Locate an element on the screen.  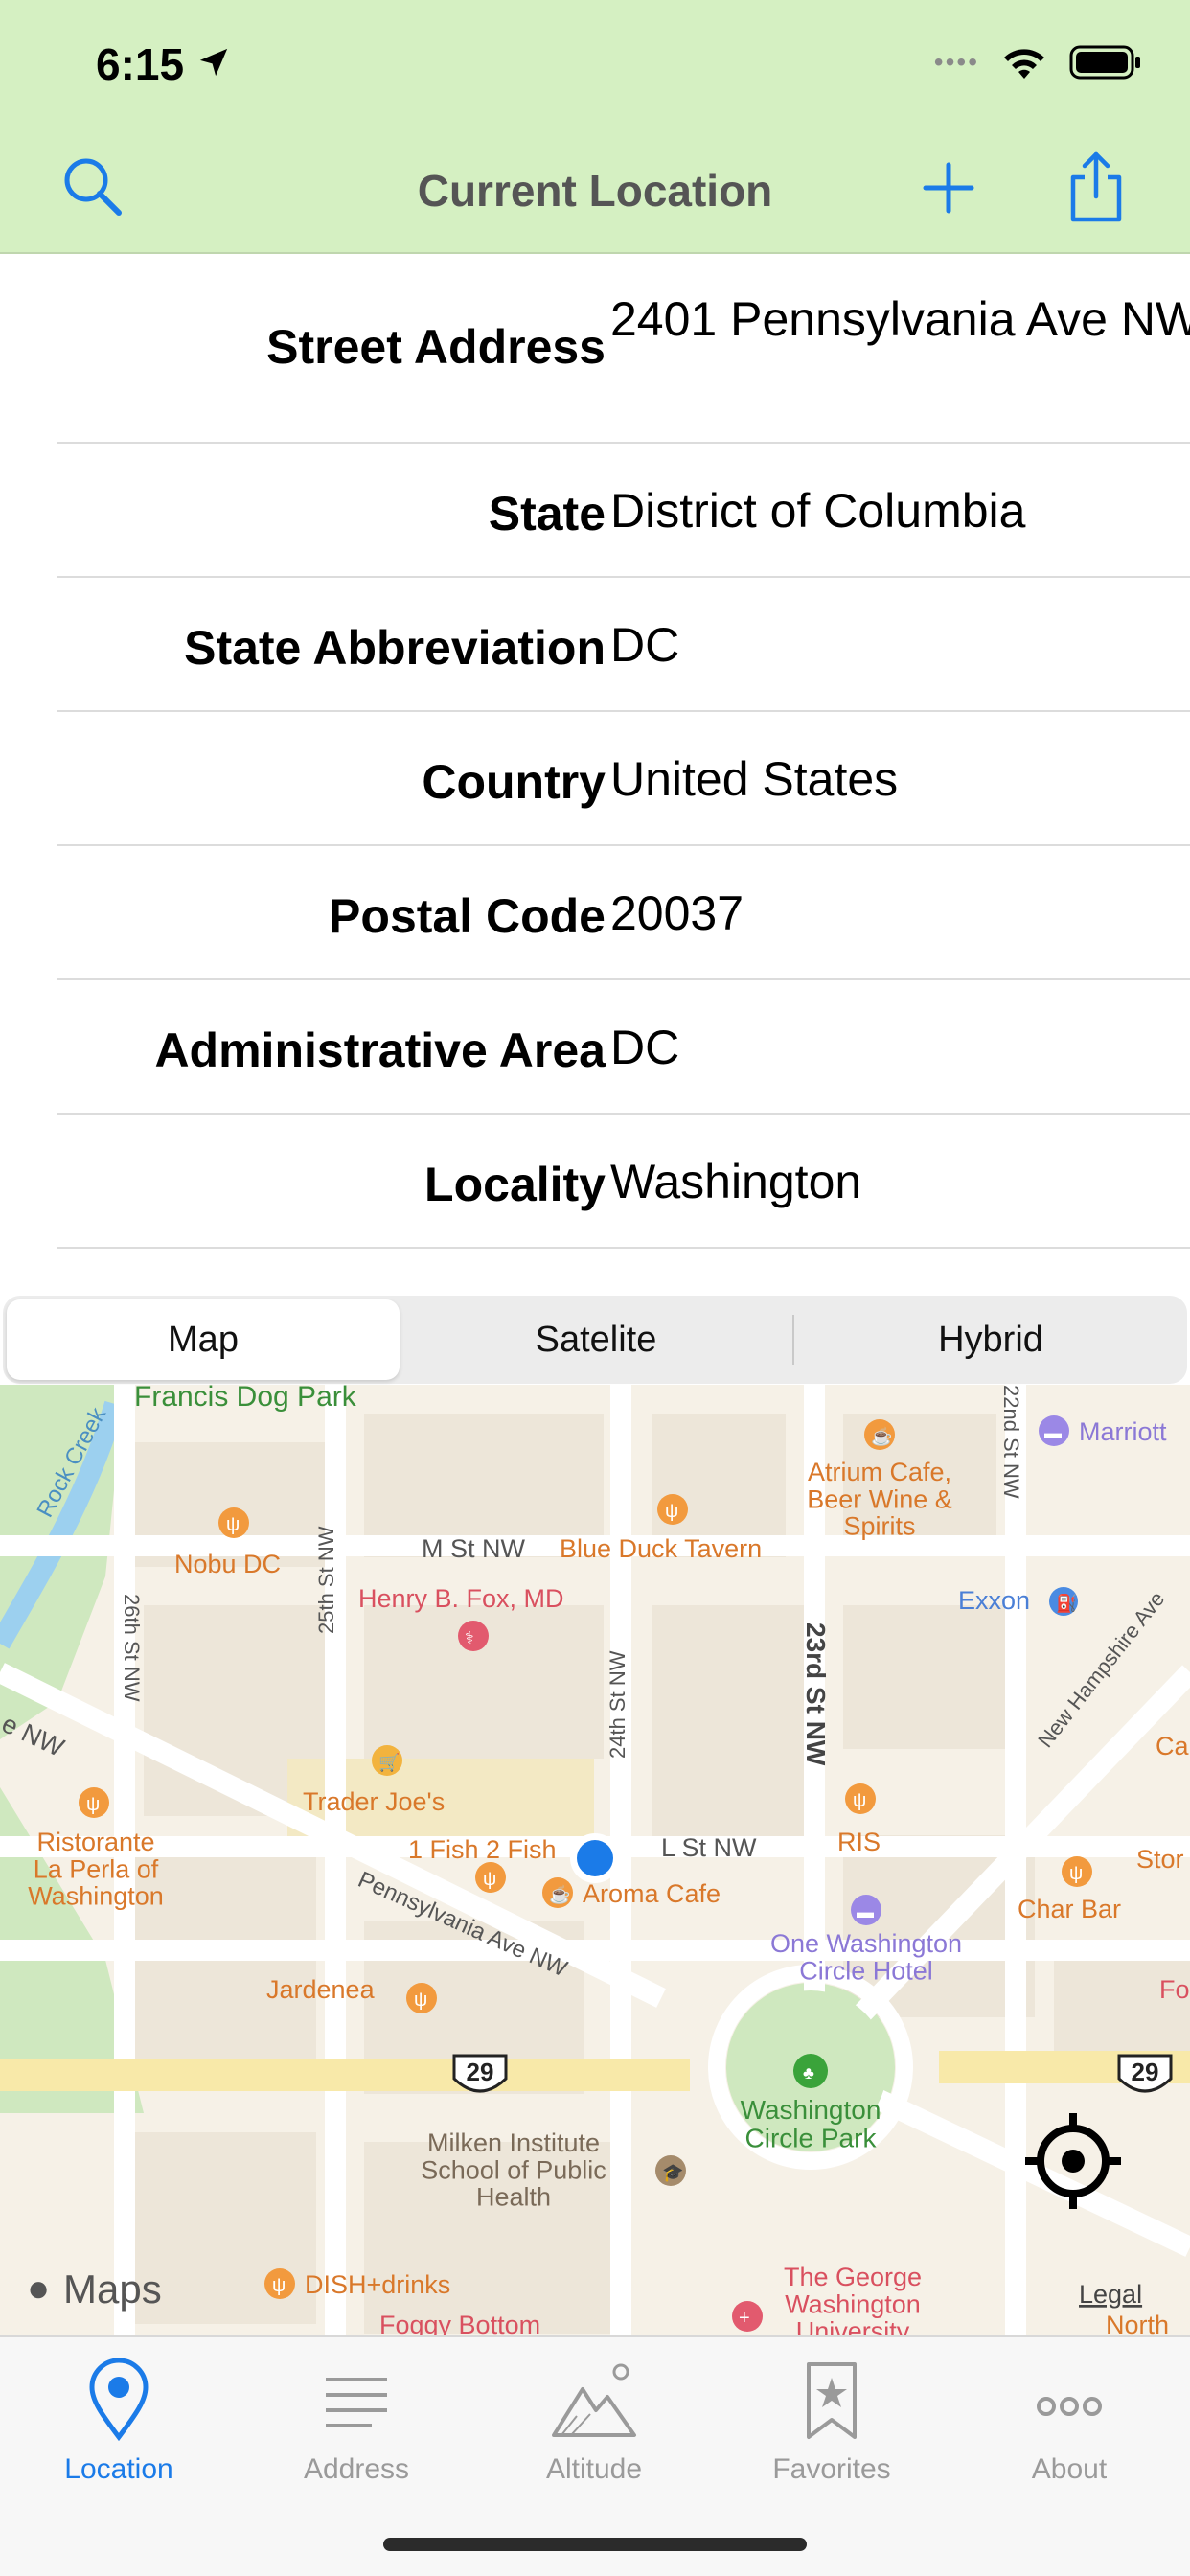
segment-hybrid: Hybrid is located at coordinates (990, 1340).